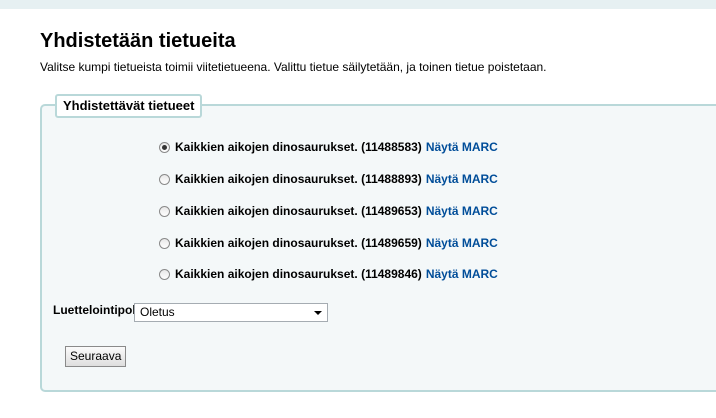  What do you see at coordinates (318, 313) in the screenshot?
I see `dropdown-arrow-icon` at bounding box center [318, 313].